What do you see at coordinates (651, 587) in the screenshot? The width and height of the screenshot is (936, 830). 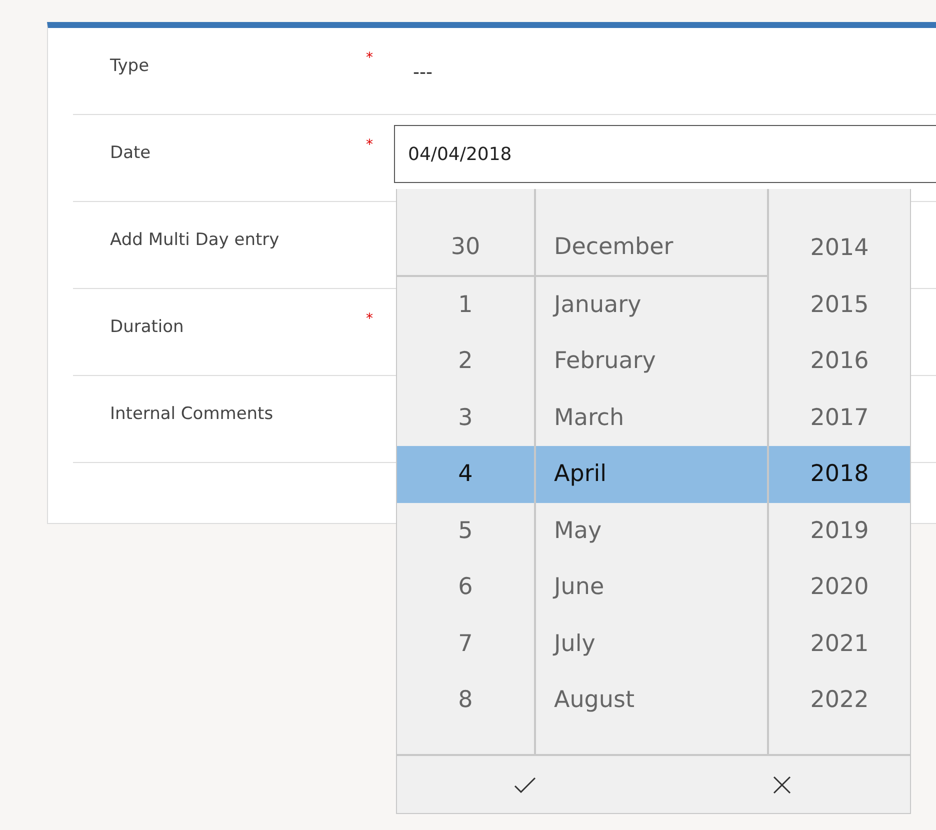 I see `month-option: June` at bounding box center [651, 587].